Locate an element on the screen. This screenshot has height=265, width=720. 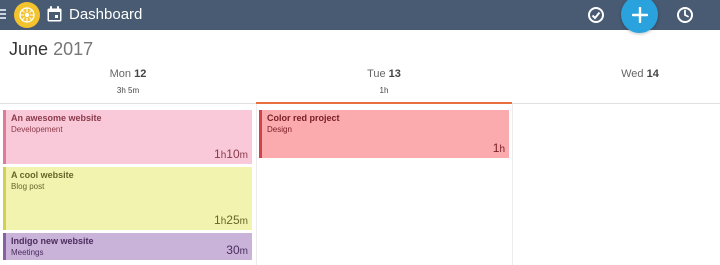
logo-icon is located at coordinates (27, 15).